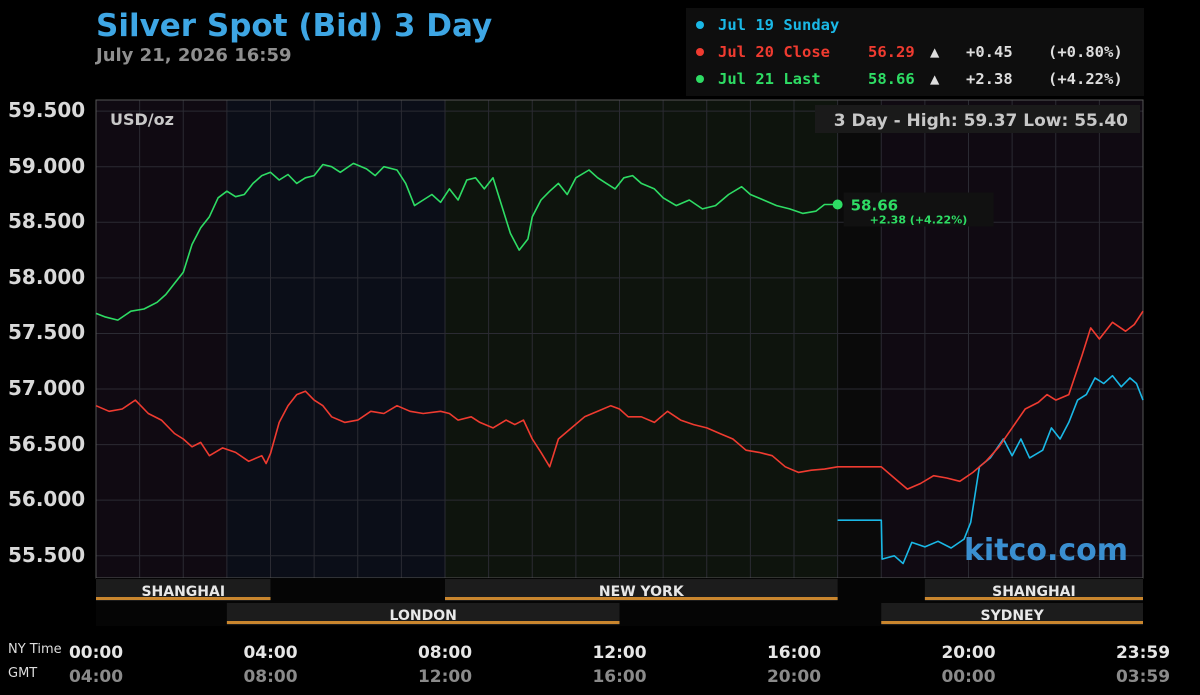 The image size is (1200, 695). What do you see at coordinates (47, 110) in the screenshot?
I see `y-tick-label: 59.500` at bounding box center [47, 110].